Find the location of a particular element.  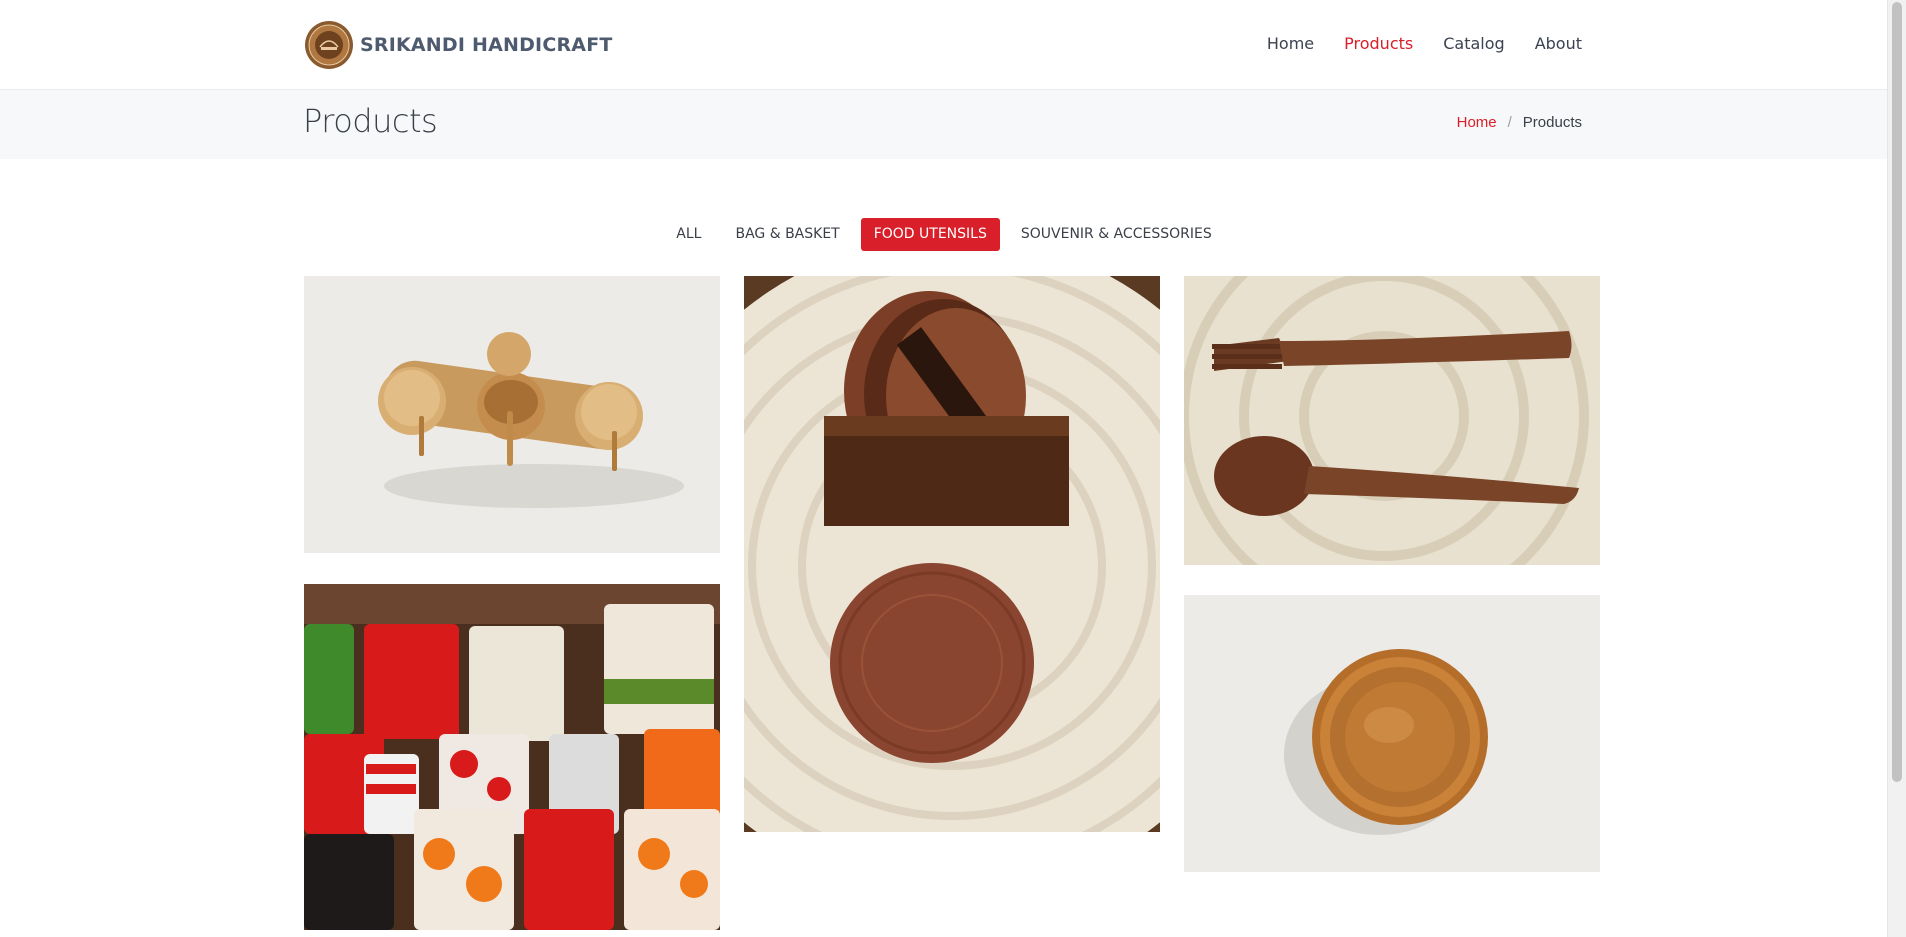

page-scrollbar is located at coordinates (1896, 468).